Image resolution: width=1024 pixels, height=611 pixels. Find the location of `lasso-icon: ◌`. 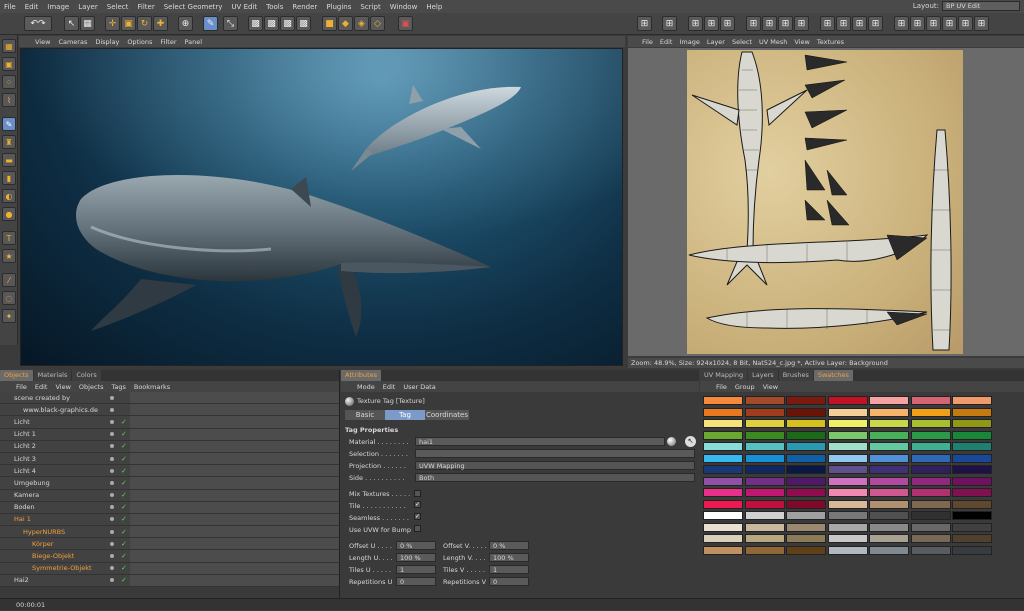

lasso-icon: ◌ is located at coordinates (9, 298).